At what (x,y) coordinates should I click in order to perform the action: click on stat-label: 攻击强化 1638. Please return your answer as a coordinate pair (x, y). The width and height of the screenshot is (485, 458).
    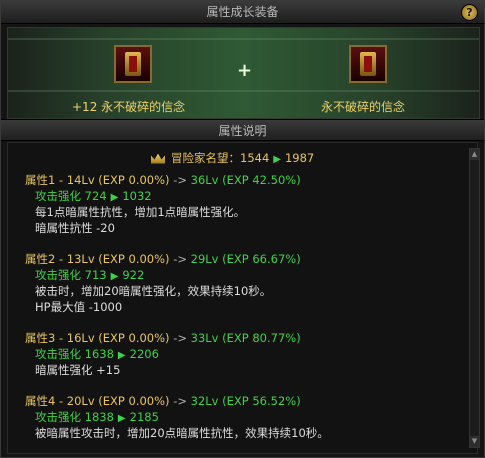
    Looking at the image, I should click on (74, 354).